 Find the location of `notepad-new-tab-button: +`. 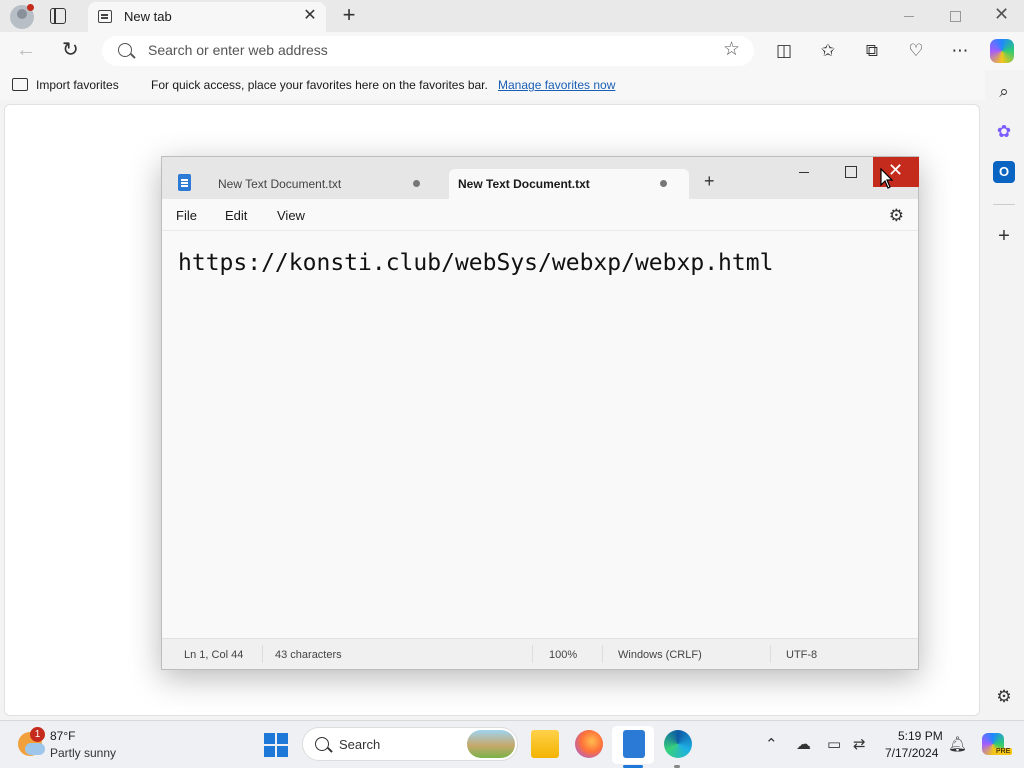

notepad-new-tab-button: + is located at coordinates (709, 181).